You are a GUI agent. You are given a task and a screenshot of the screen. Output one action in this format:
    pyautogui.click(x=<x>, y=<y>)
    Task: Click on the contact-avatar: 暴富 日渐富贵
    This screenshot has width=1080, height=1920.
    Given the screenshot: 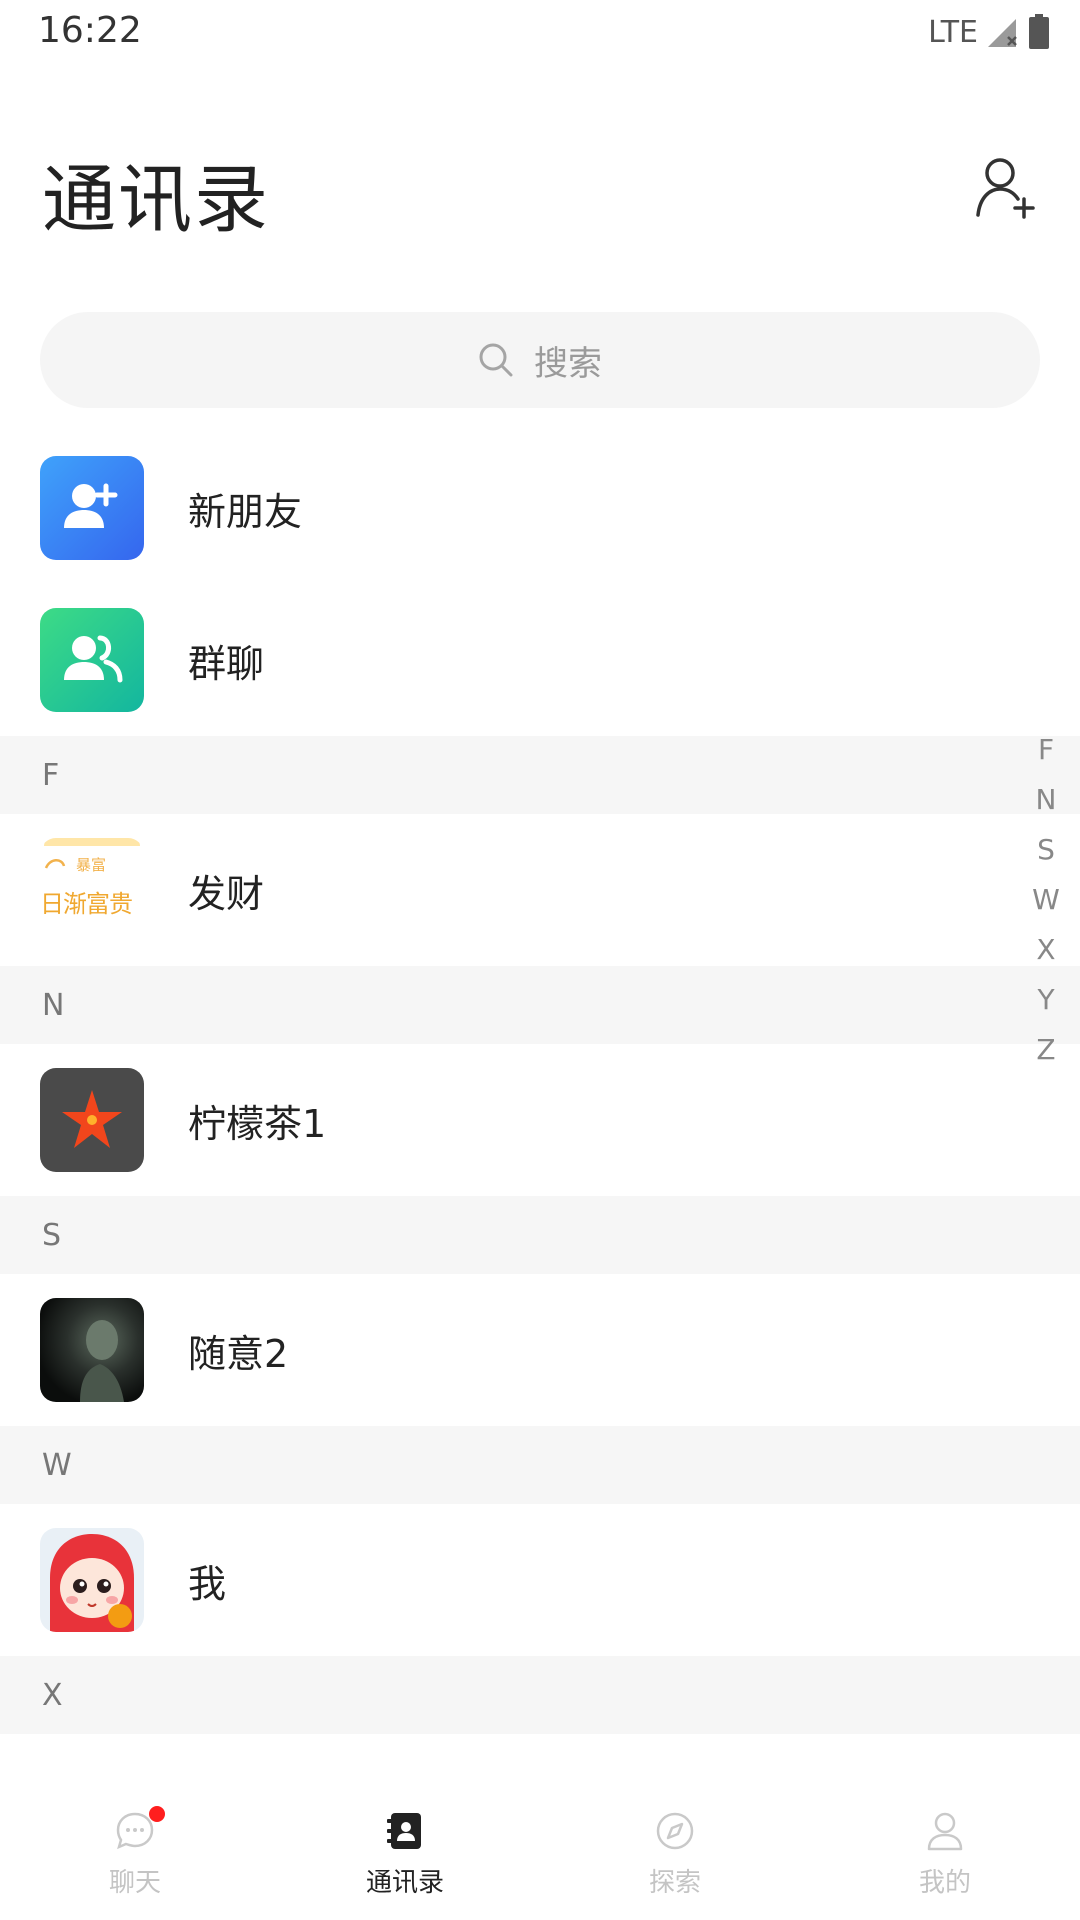 What is the action you would take?
    pyautogui.click(x=92, y=890)
    